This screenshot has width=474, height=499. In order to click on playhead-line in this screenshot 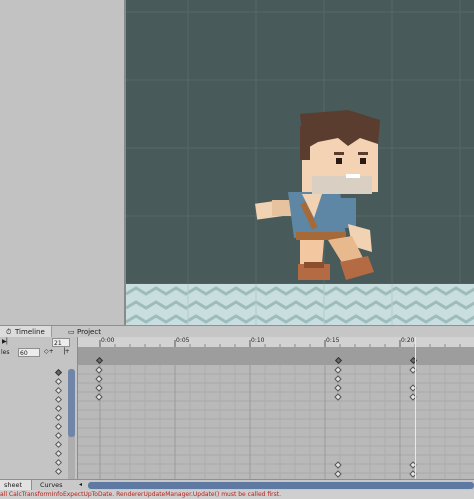, I will do `click(415, 412)`.